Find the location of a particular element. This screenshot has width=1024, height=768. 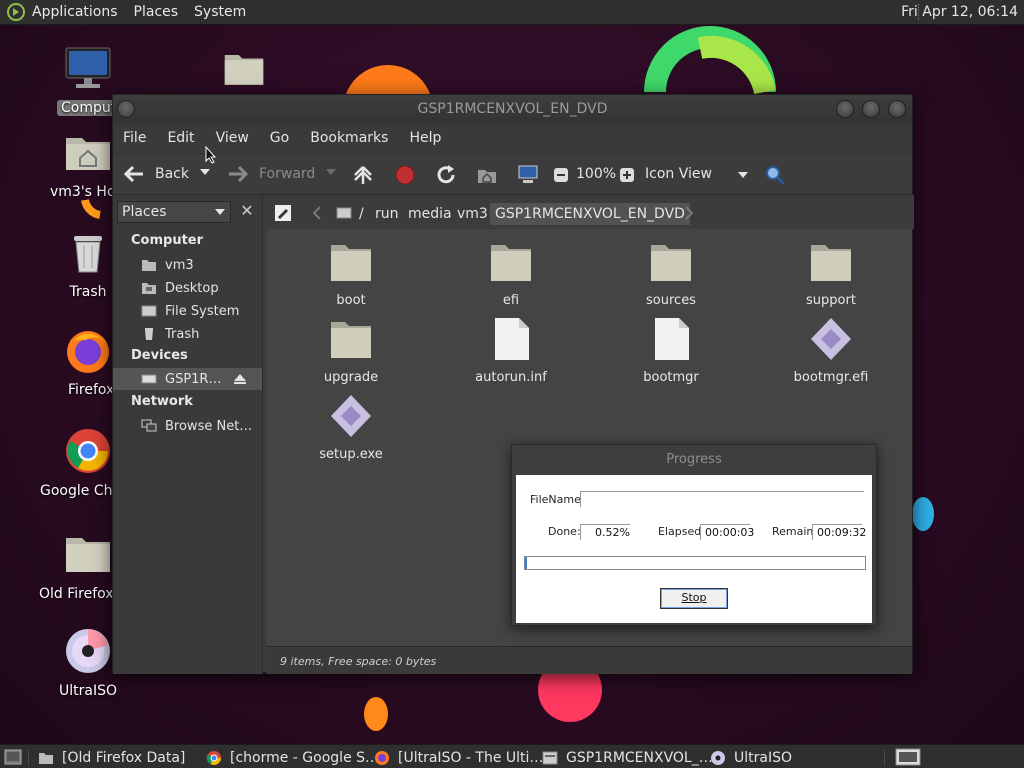

zoom-in-icon is located at coordinates (627, 175).